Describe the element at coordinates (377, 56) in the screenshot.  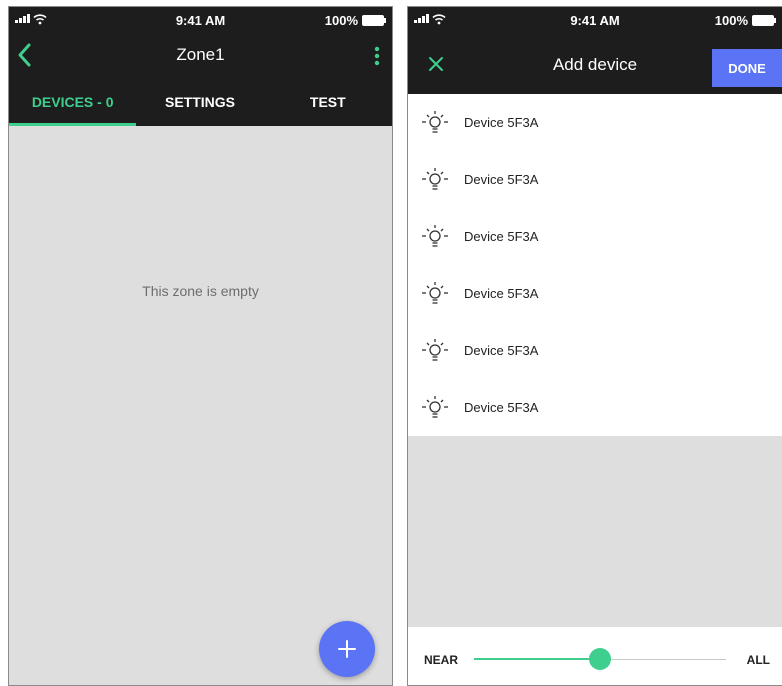
I see `more-vertical-icon` at that location.